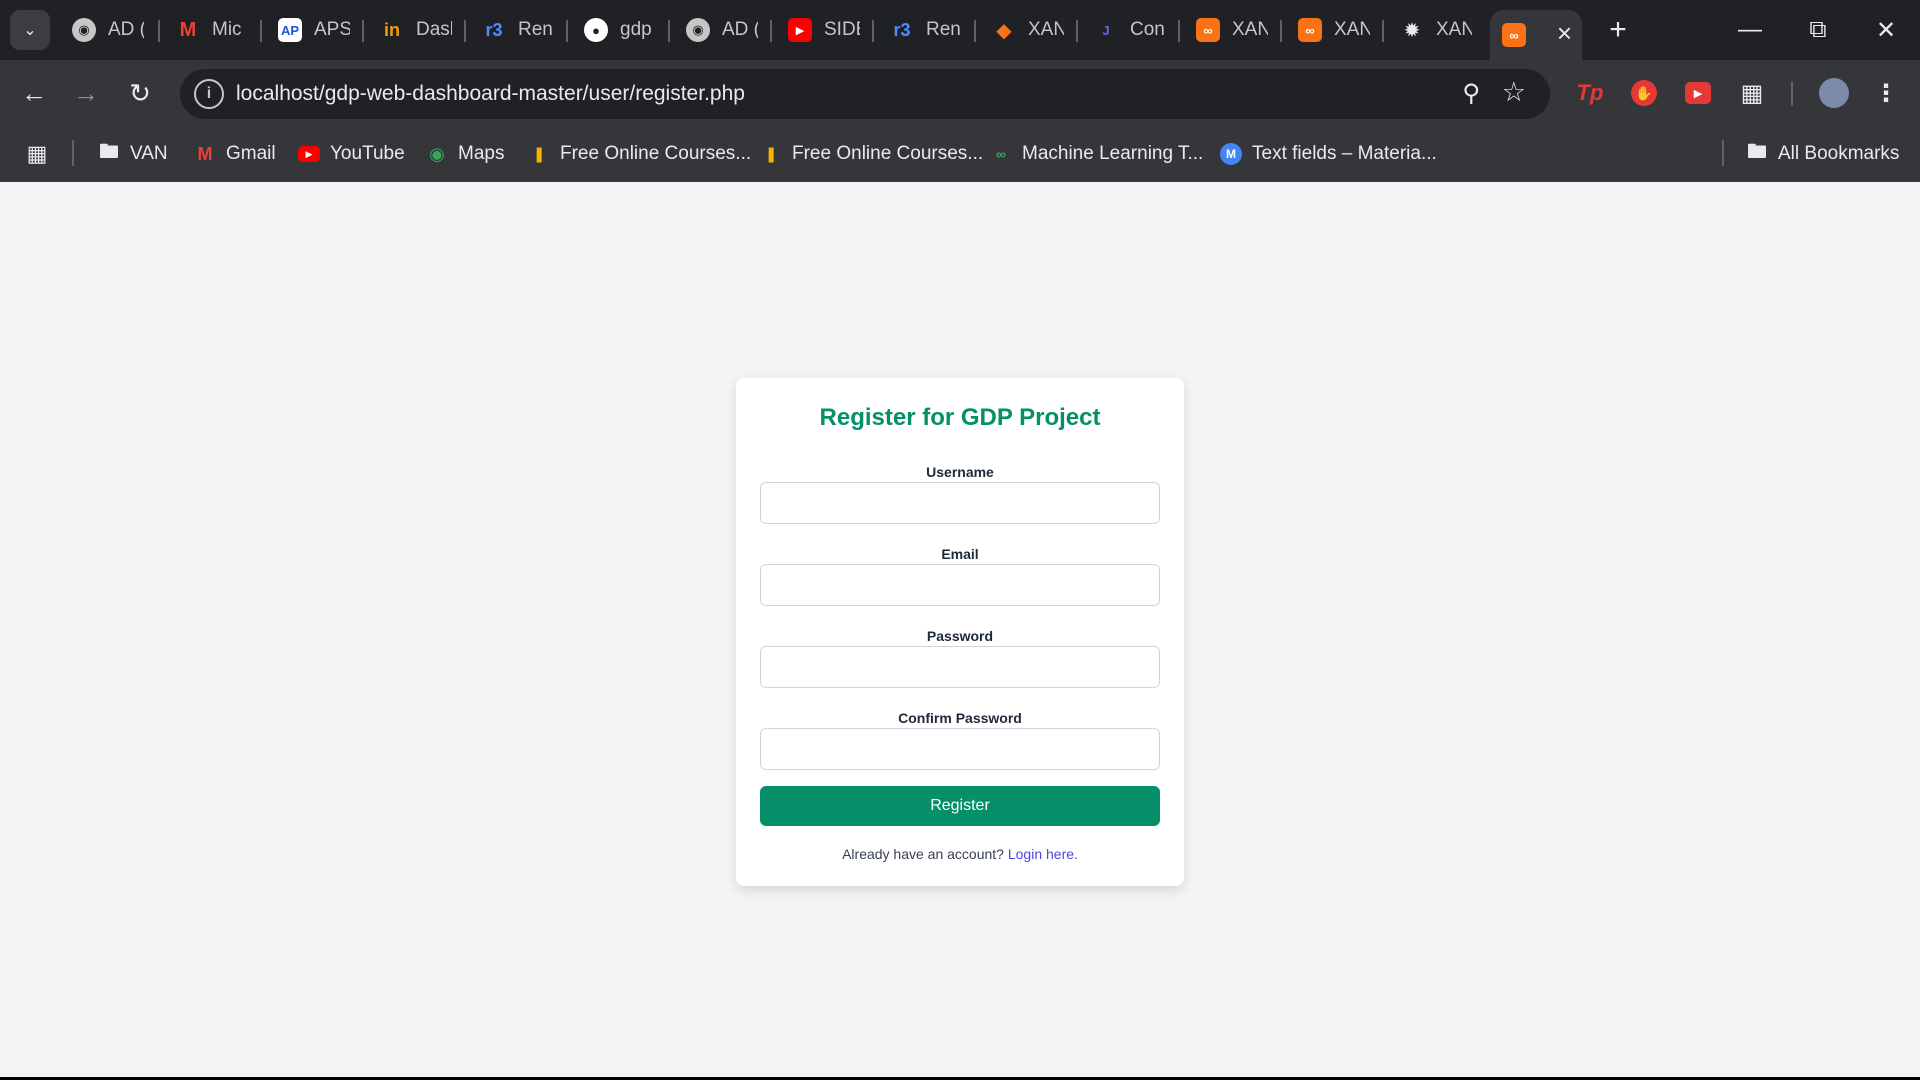  What do you see at coordinates (73, 153) in the screenshot?
I see `bookmark-separator` at bounding box center [73, 153].